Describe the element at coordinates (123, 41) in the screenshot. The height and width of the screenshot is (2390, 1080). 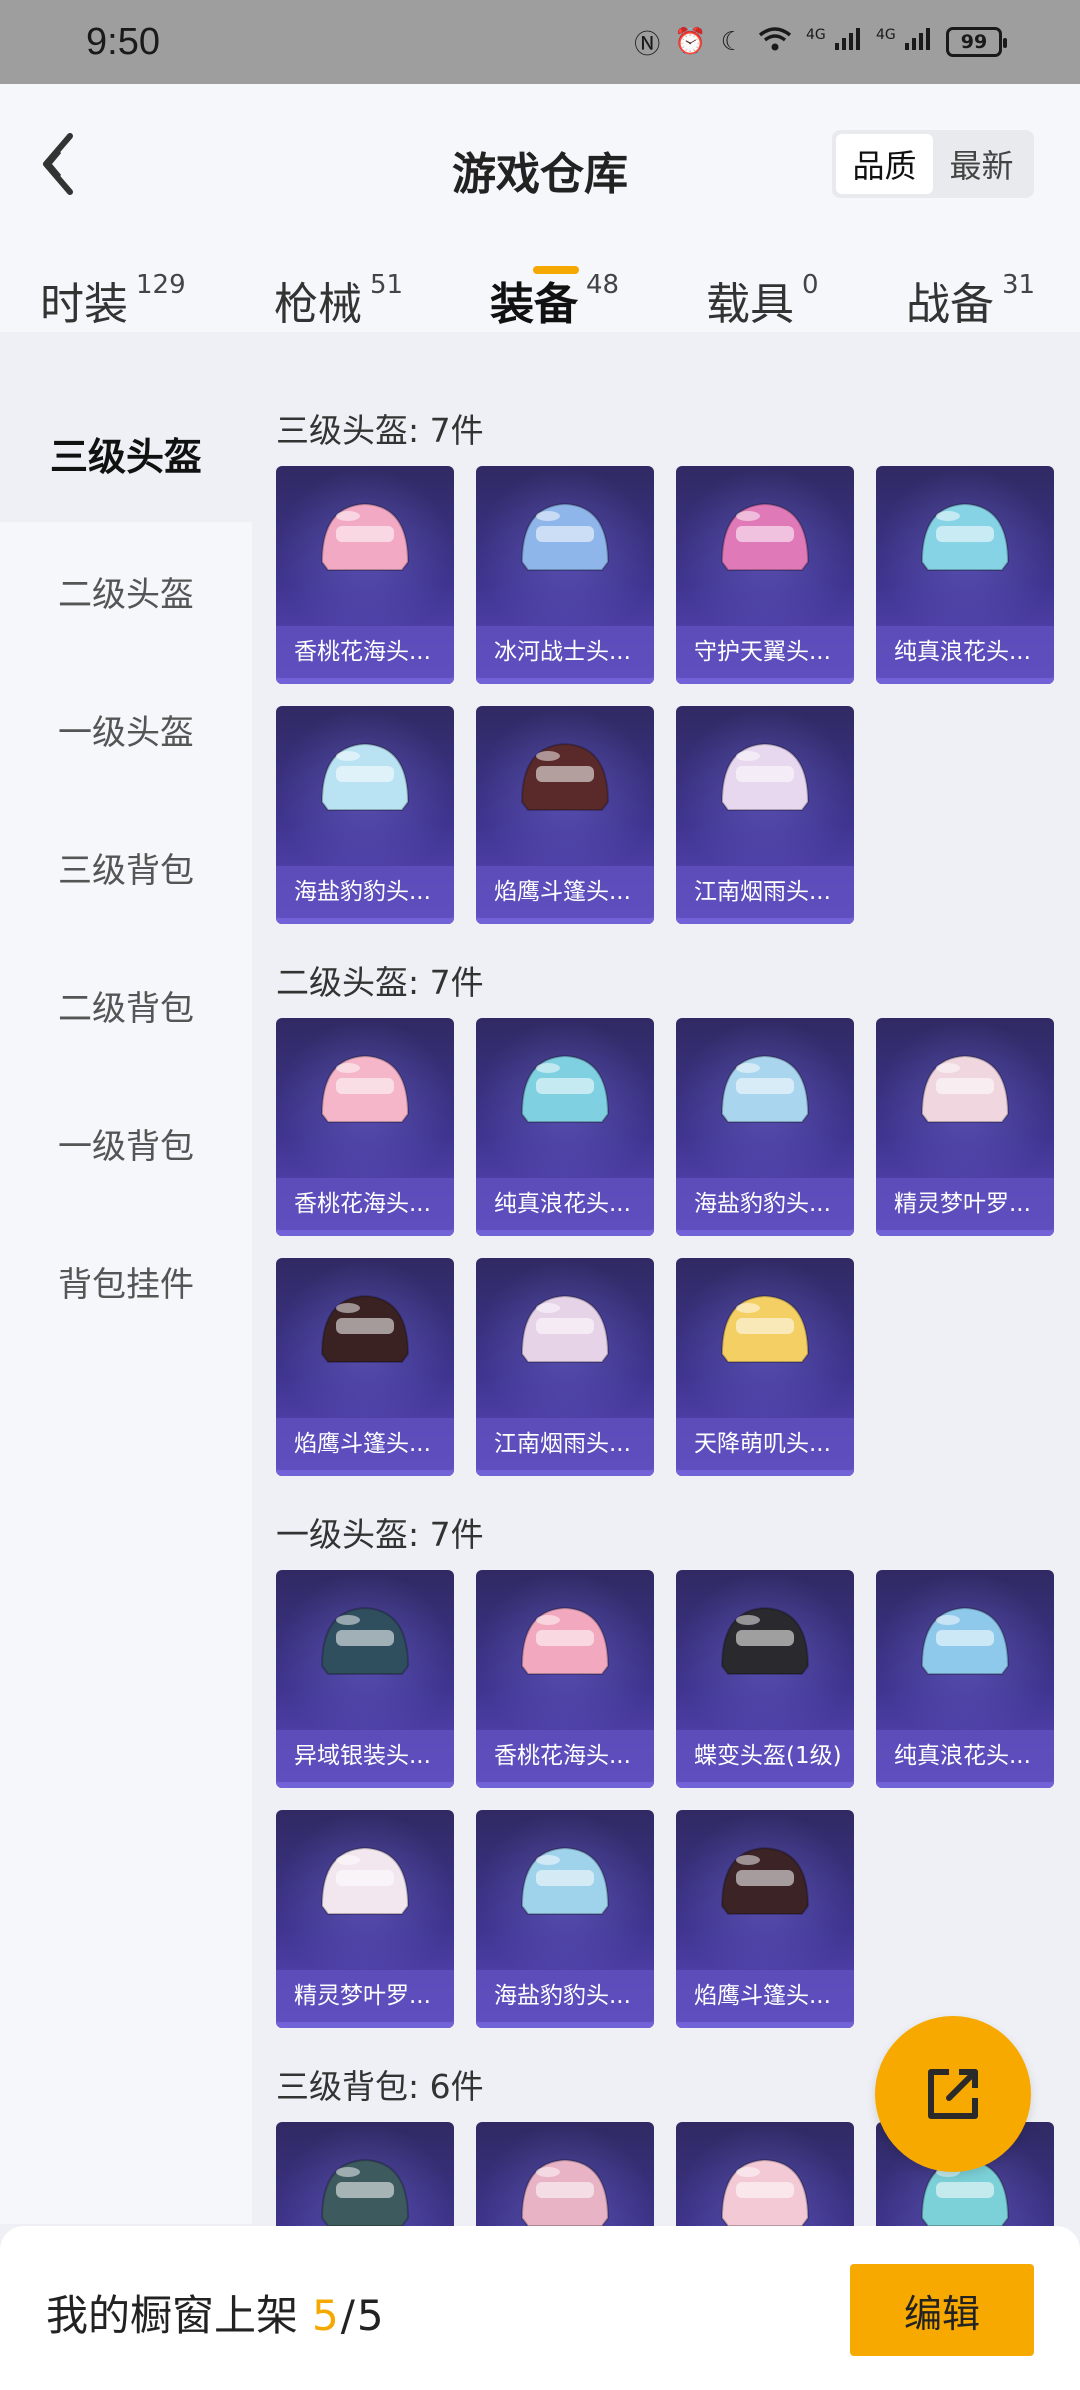
I see `status-time: 9:50` at that location.